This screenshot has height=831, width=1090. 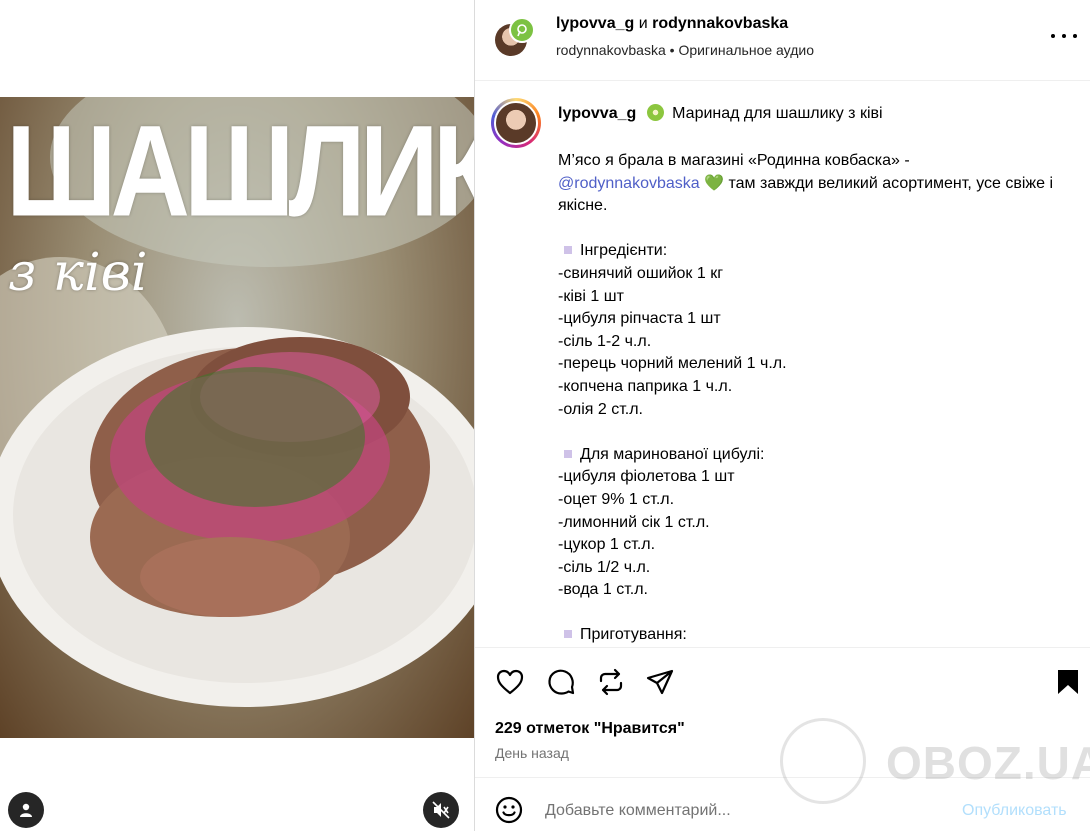 I want to click on more-options-button, so click(x=1064, y=36).